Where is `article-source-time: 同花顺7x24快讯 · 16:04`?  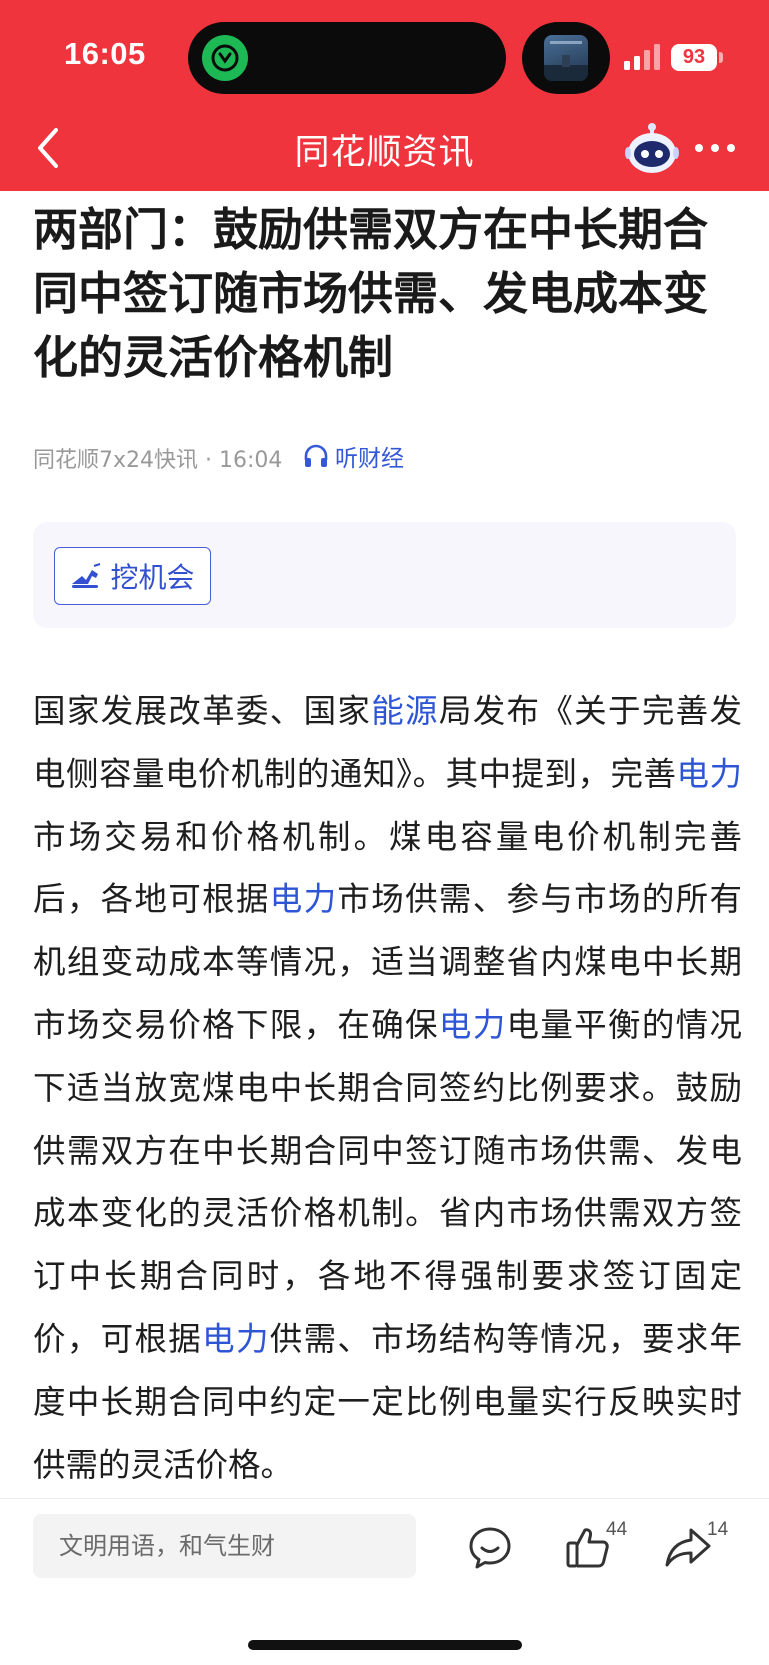 article-source-time: 同花顺7x24快讯 · 16:04 is located at coordinates (158, 460).